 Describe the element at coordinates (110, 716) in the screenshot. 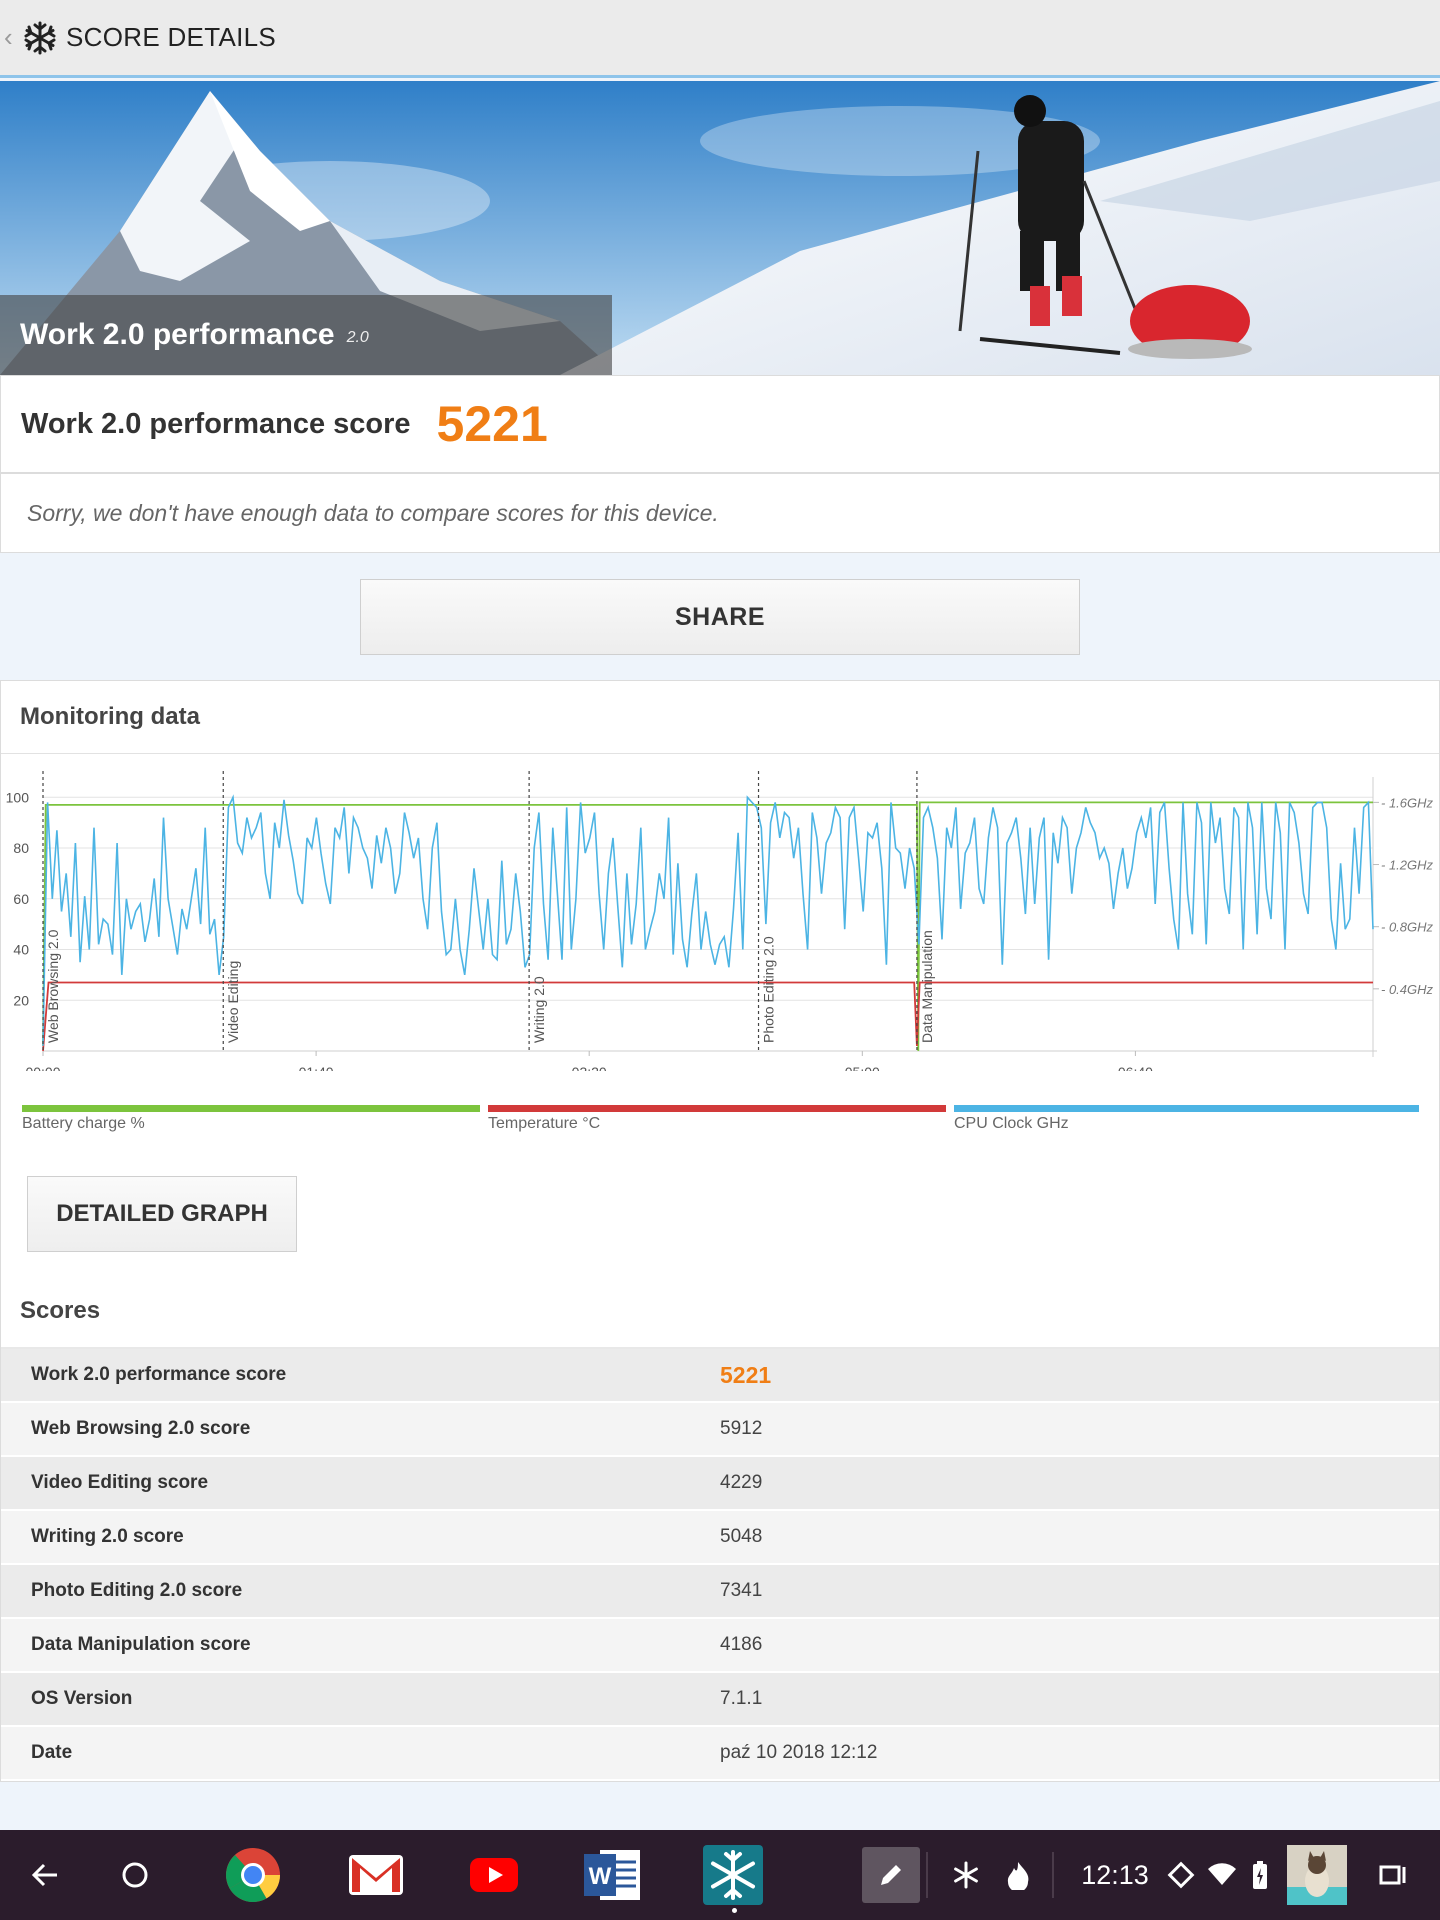

I see `monitoring-title: Monitoring data` at that location.